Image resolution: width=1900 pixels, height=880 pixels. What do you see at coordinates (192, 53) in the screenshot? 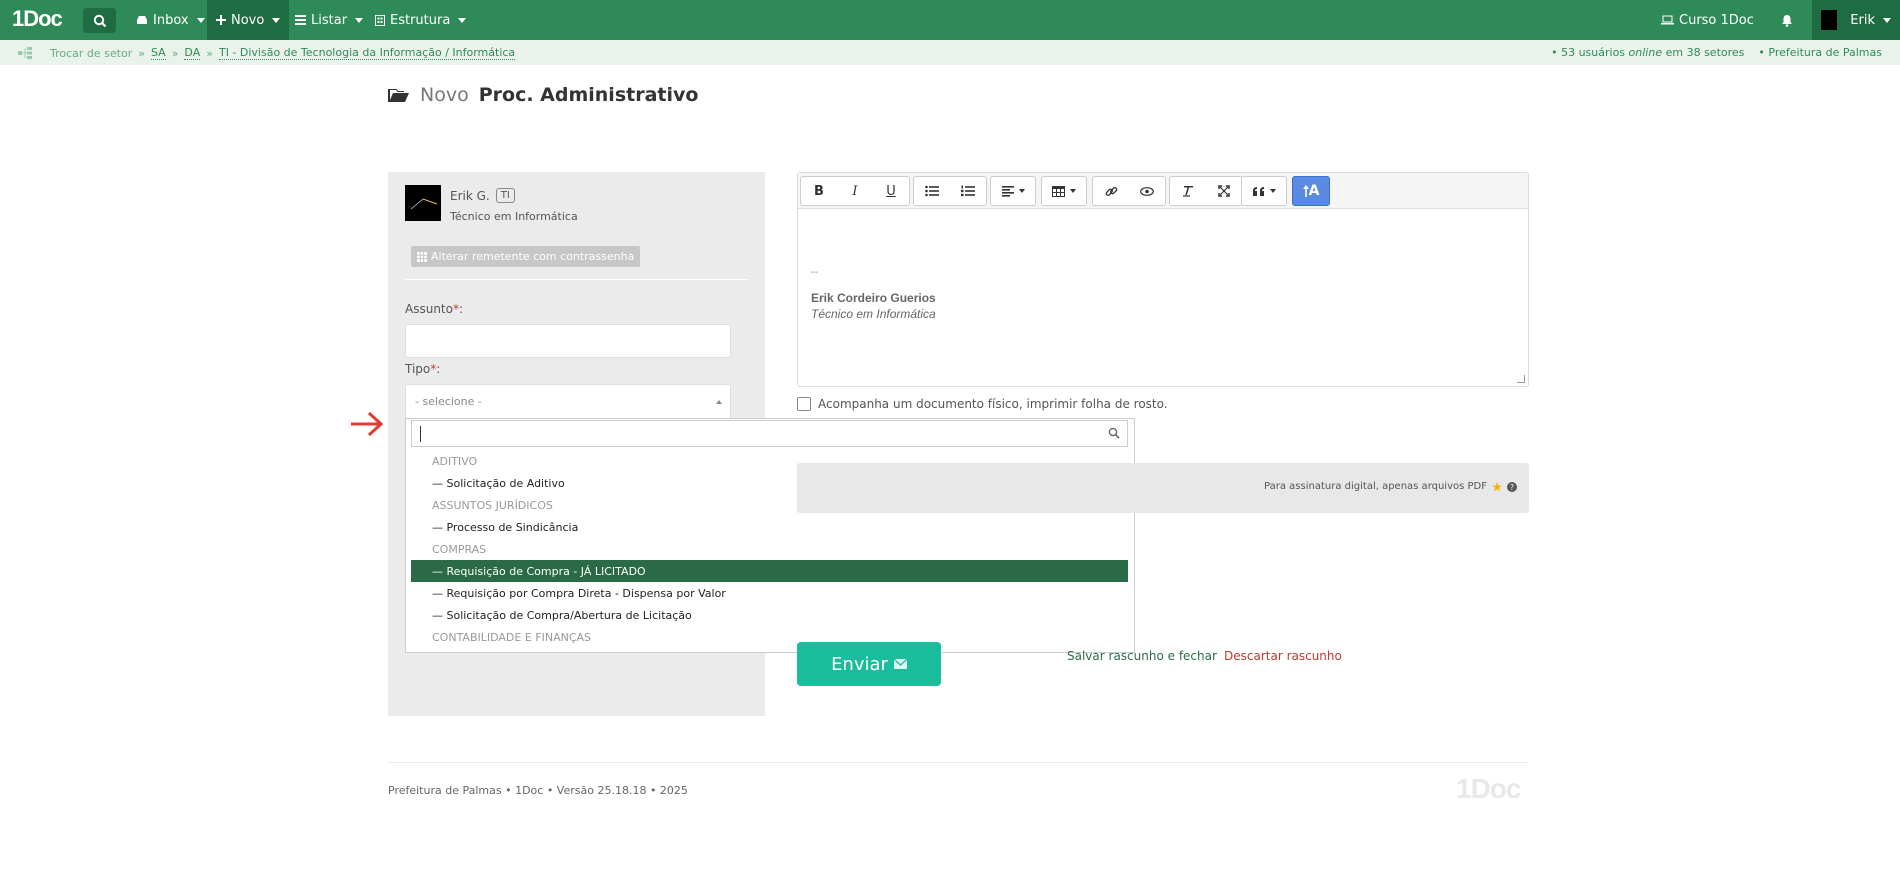
I see `breadcrumb-da: DA` at bounding box center [192, 53].